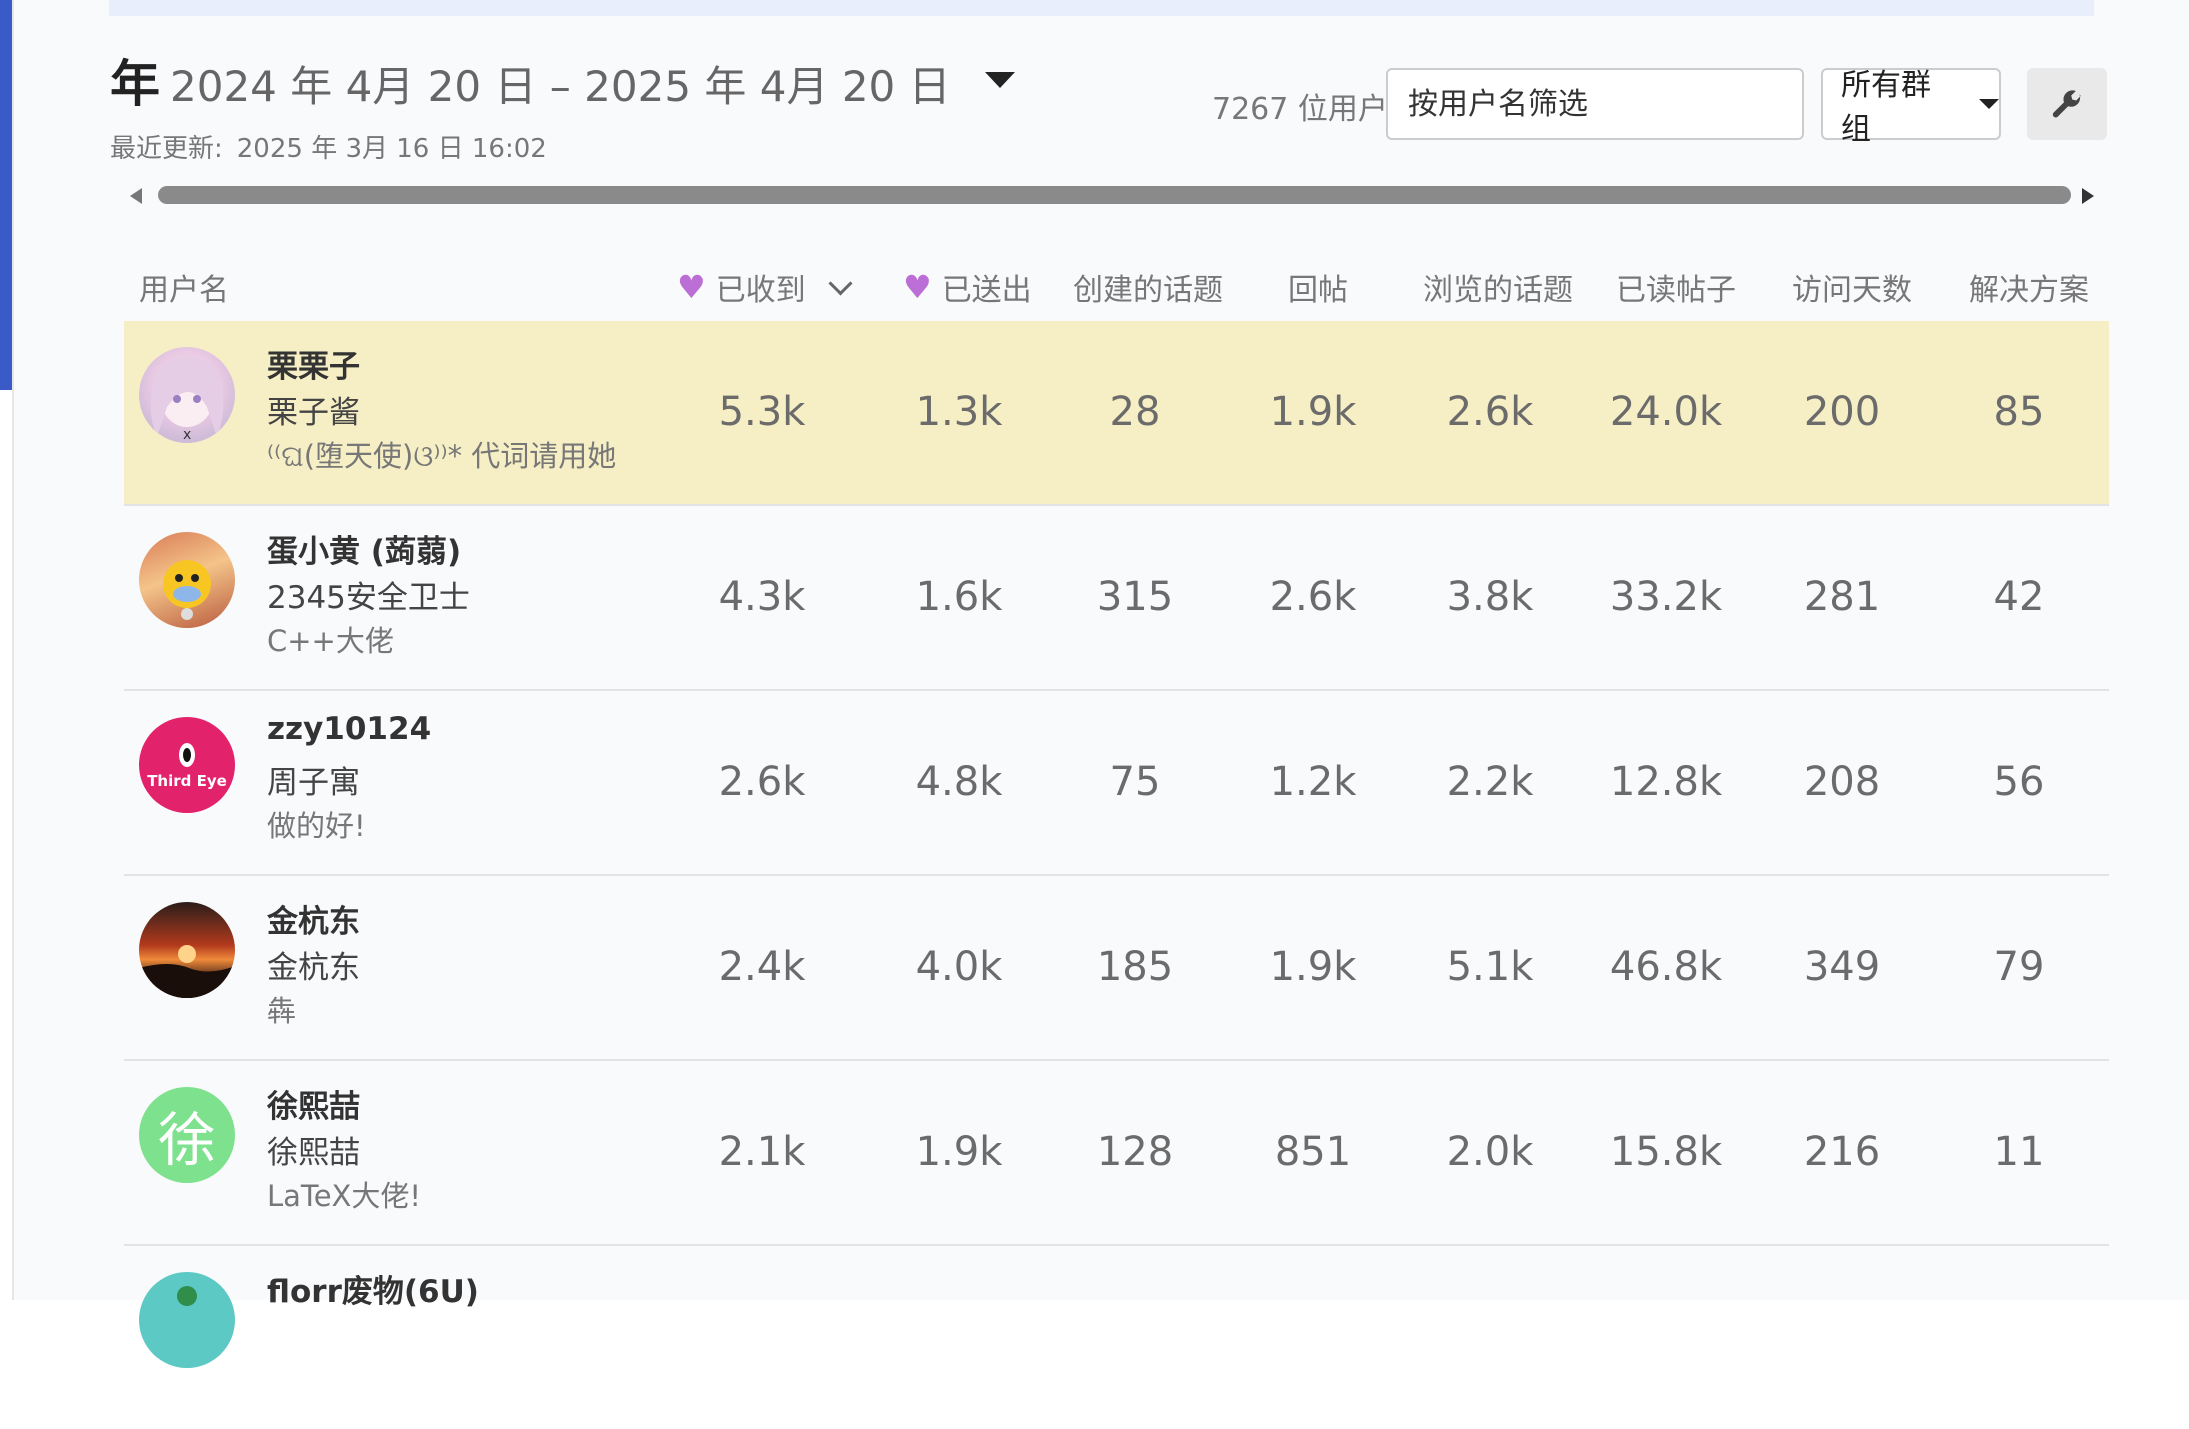  I want to click on table-row: florr废物(6U), so click(1116, 1337).